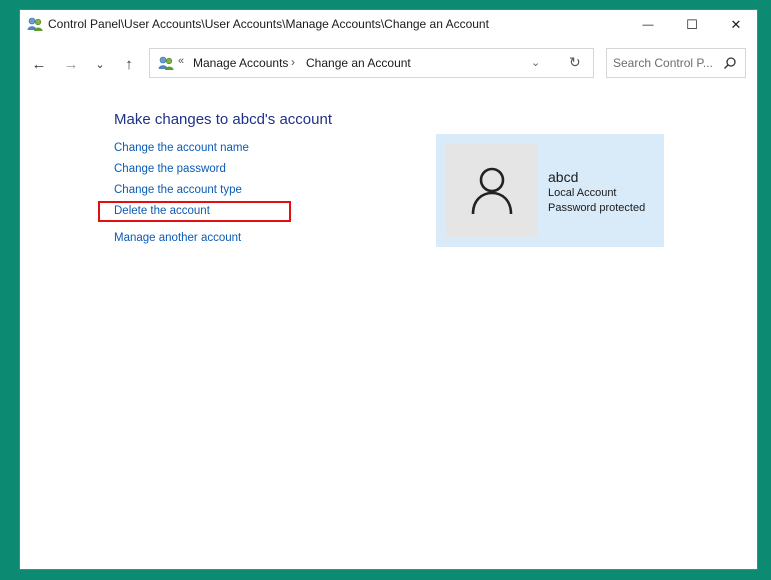 The image size is (771, 580). I want to click on chevron-down-icon: ⌄, so click(100, 64).